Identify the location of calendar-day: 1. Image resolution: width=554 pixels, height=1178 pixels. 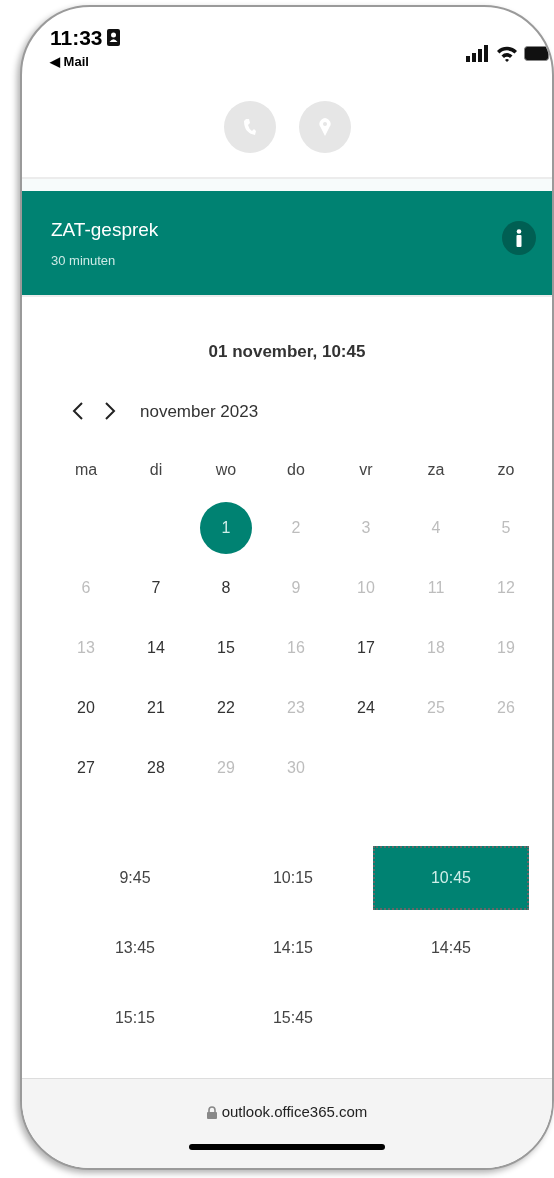
(226, 528).